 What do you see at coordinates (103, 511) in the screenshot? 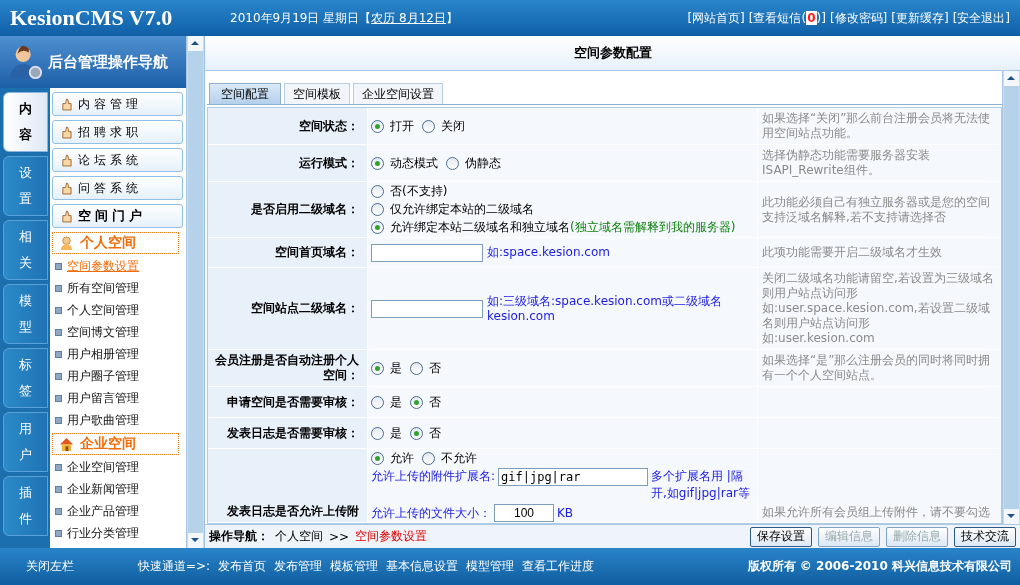
I see `menu-link: 企业产品管理` at bounding box center [103, 511].